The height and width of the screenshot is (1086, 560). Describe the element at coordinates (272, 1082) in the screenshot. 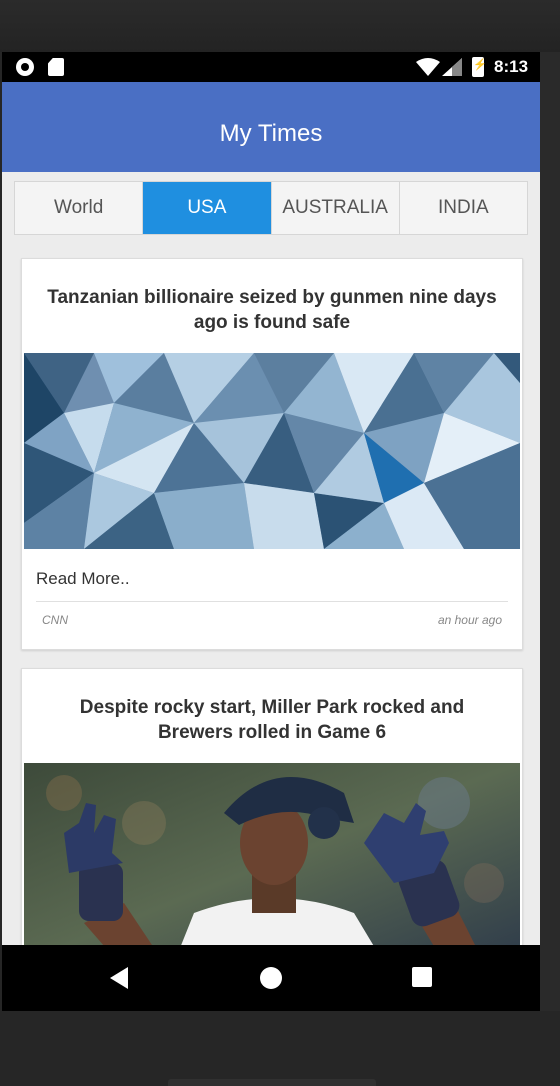

I see `device-bottom-notch` at that location.